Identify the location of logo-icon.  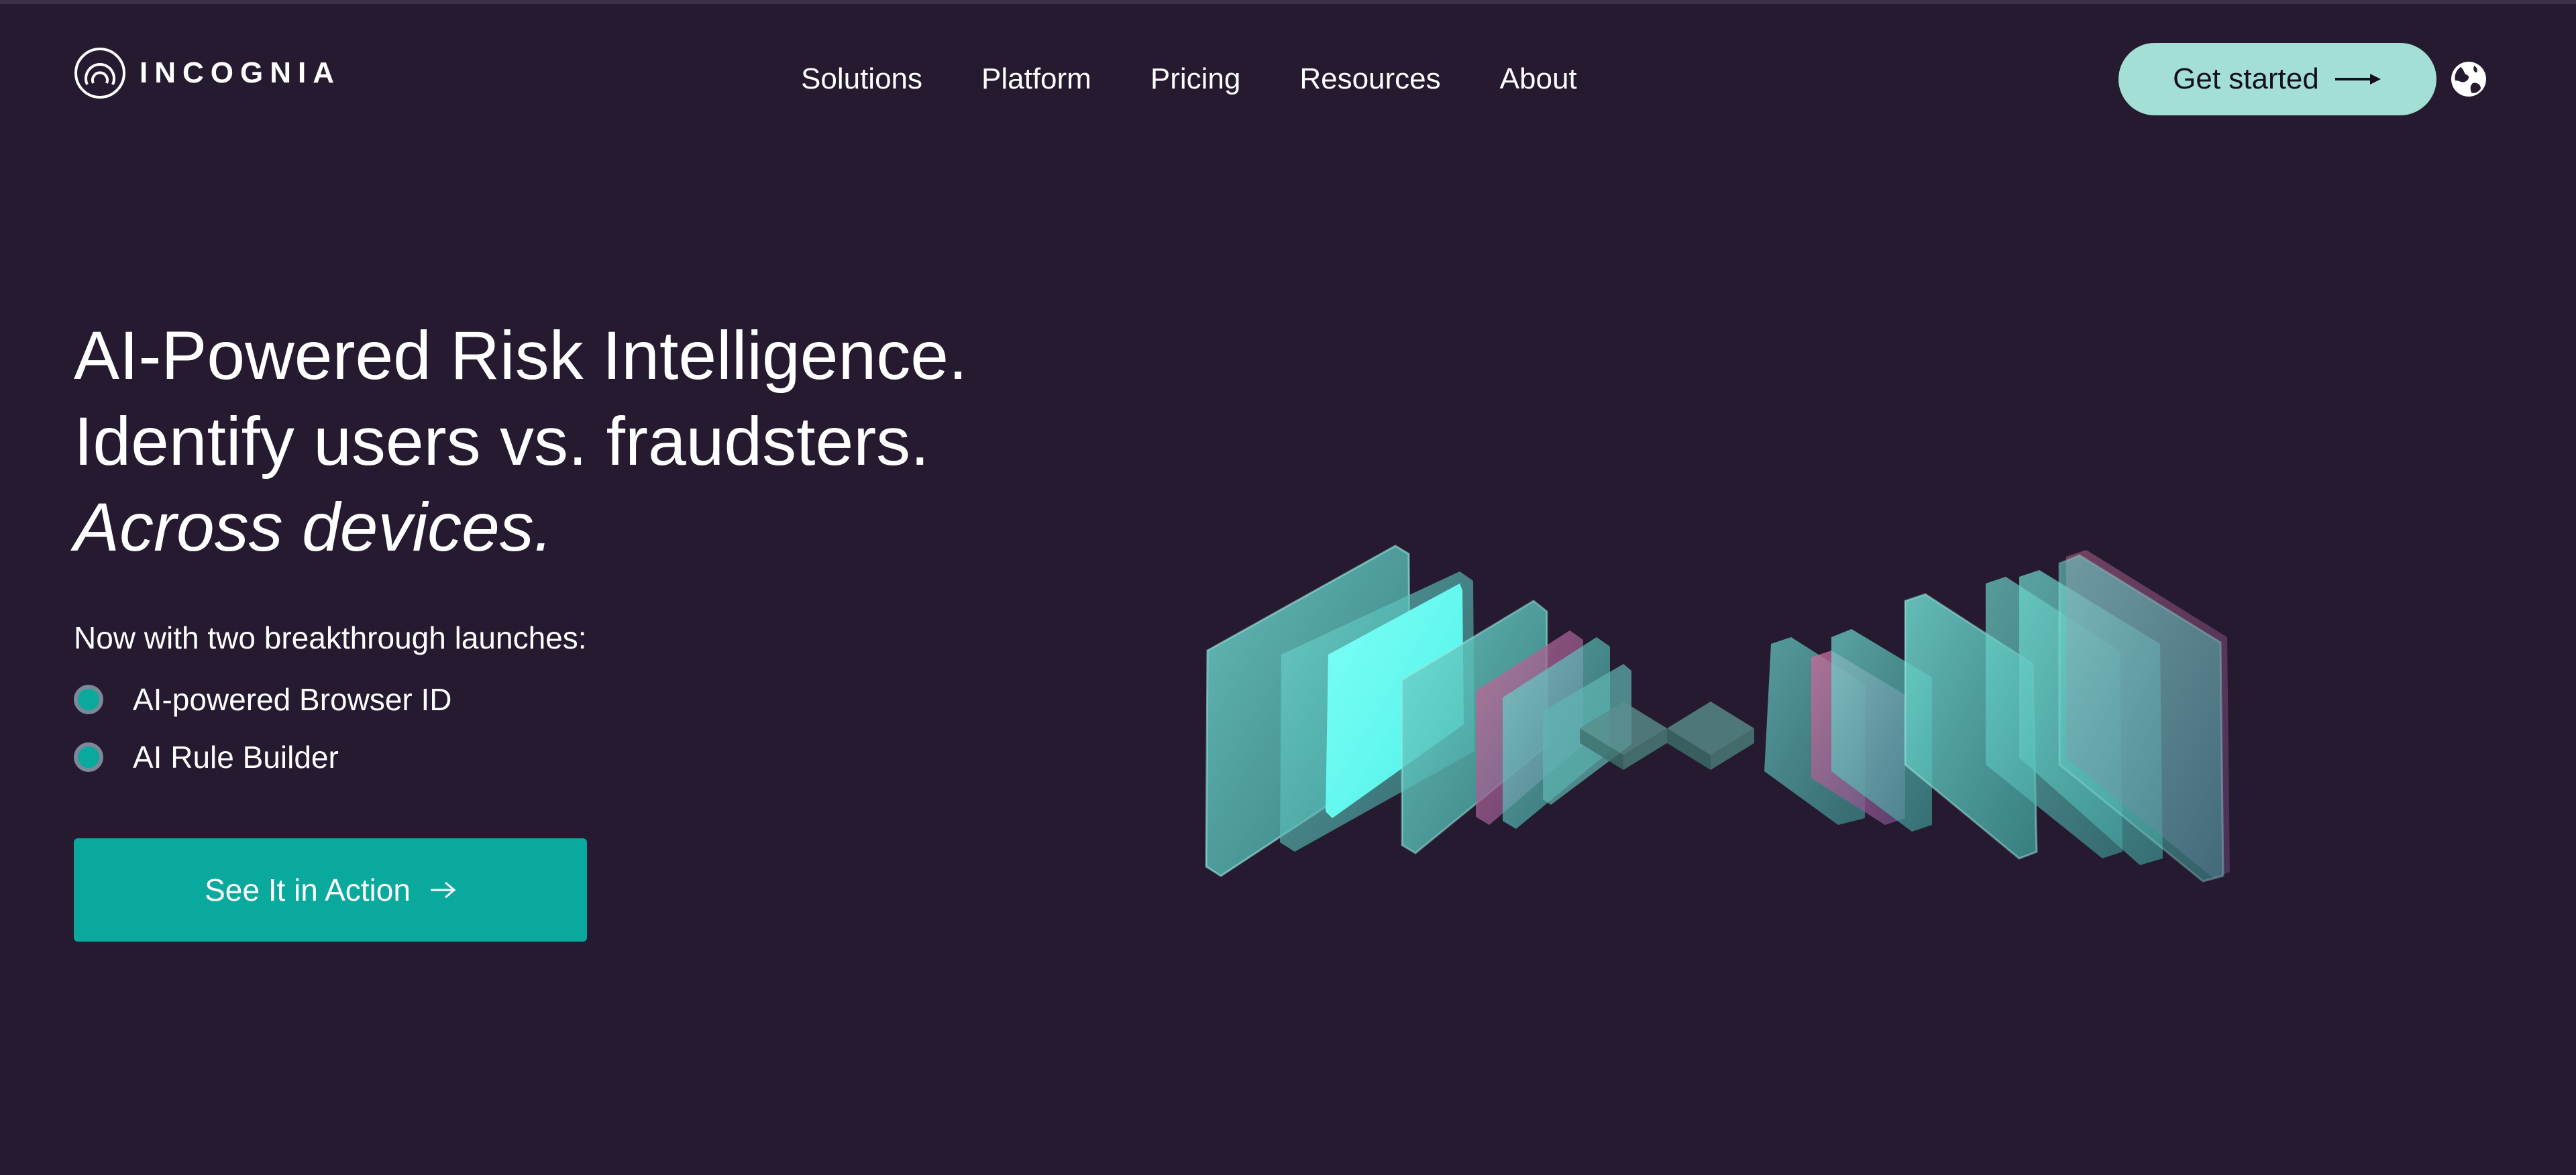
(99, 73).